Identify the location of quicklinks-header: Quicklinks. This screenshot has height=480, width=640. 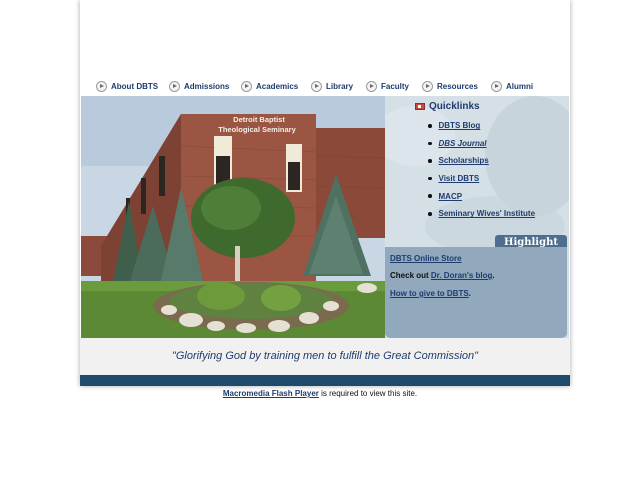
(447, 106).